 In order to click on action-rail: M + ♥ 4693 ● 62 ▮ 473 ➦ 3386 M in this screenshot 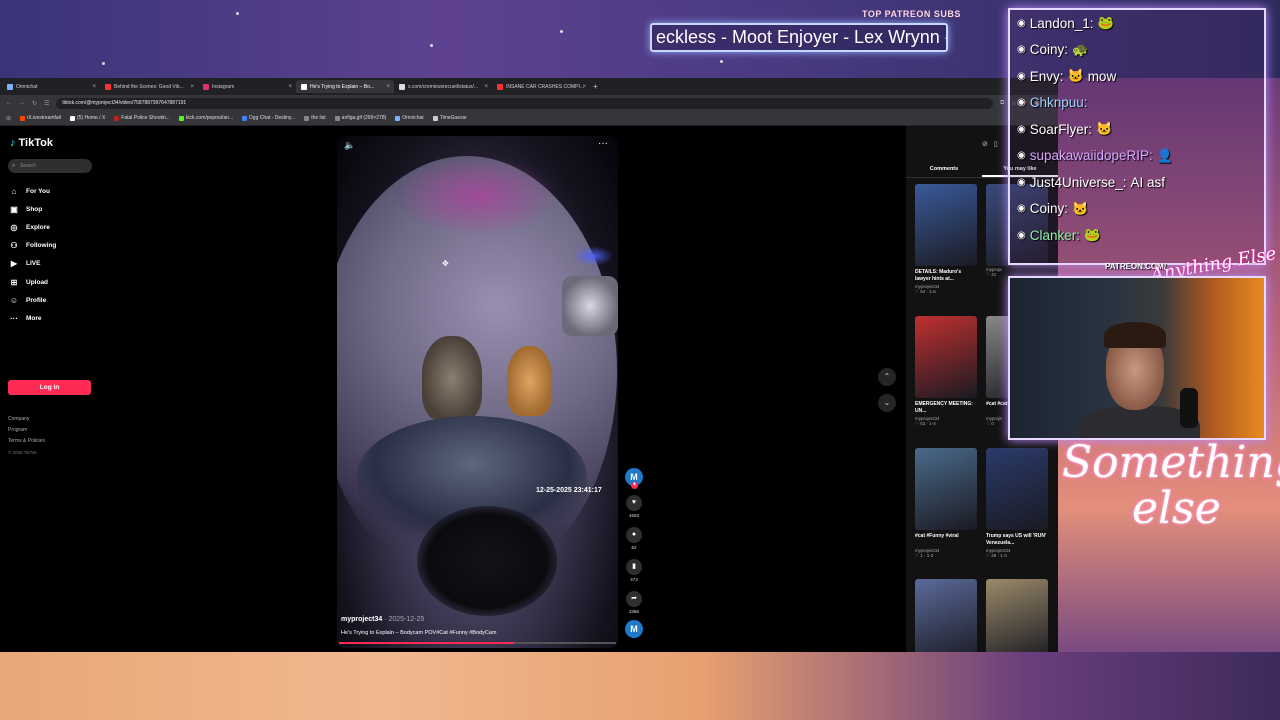, I will do `click(634, 553)`.